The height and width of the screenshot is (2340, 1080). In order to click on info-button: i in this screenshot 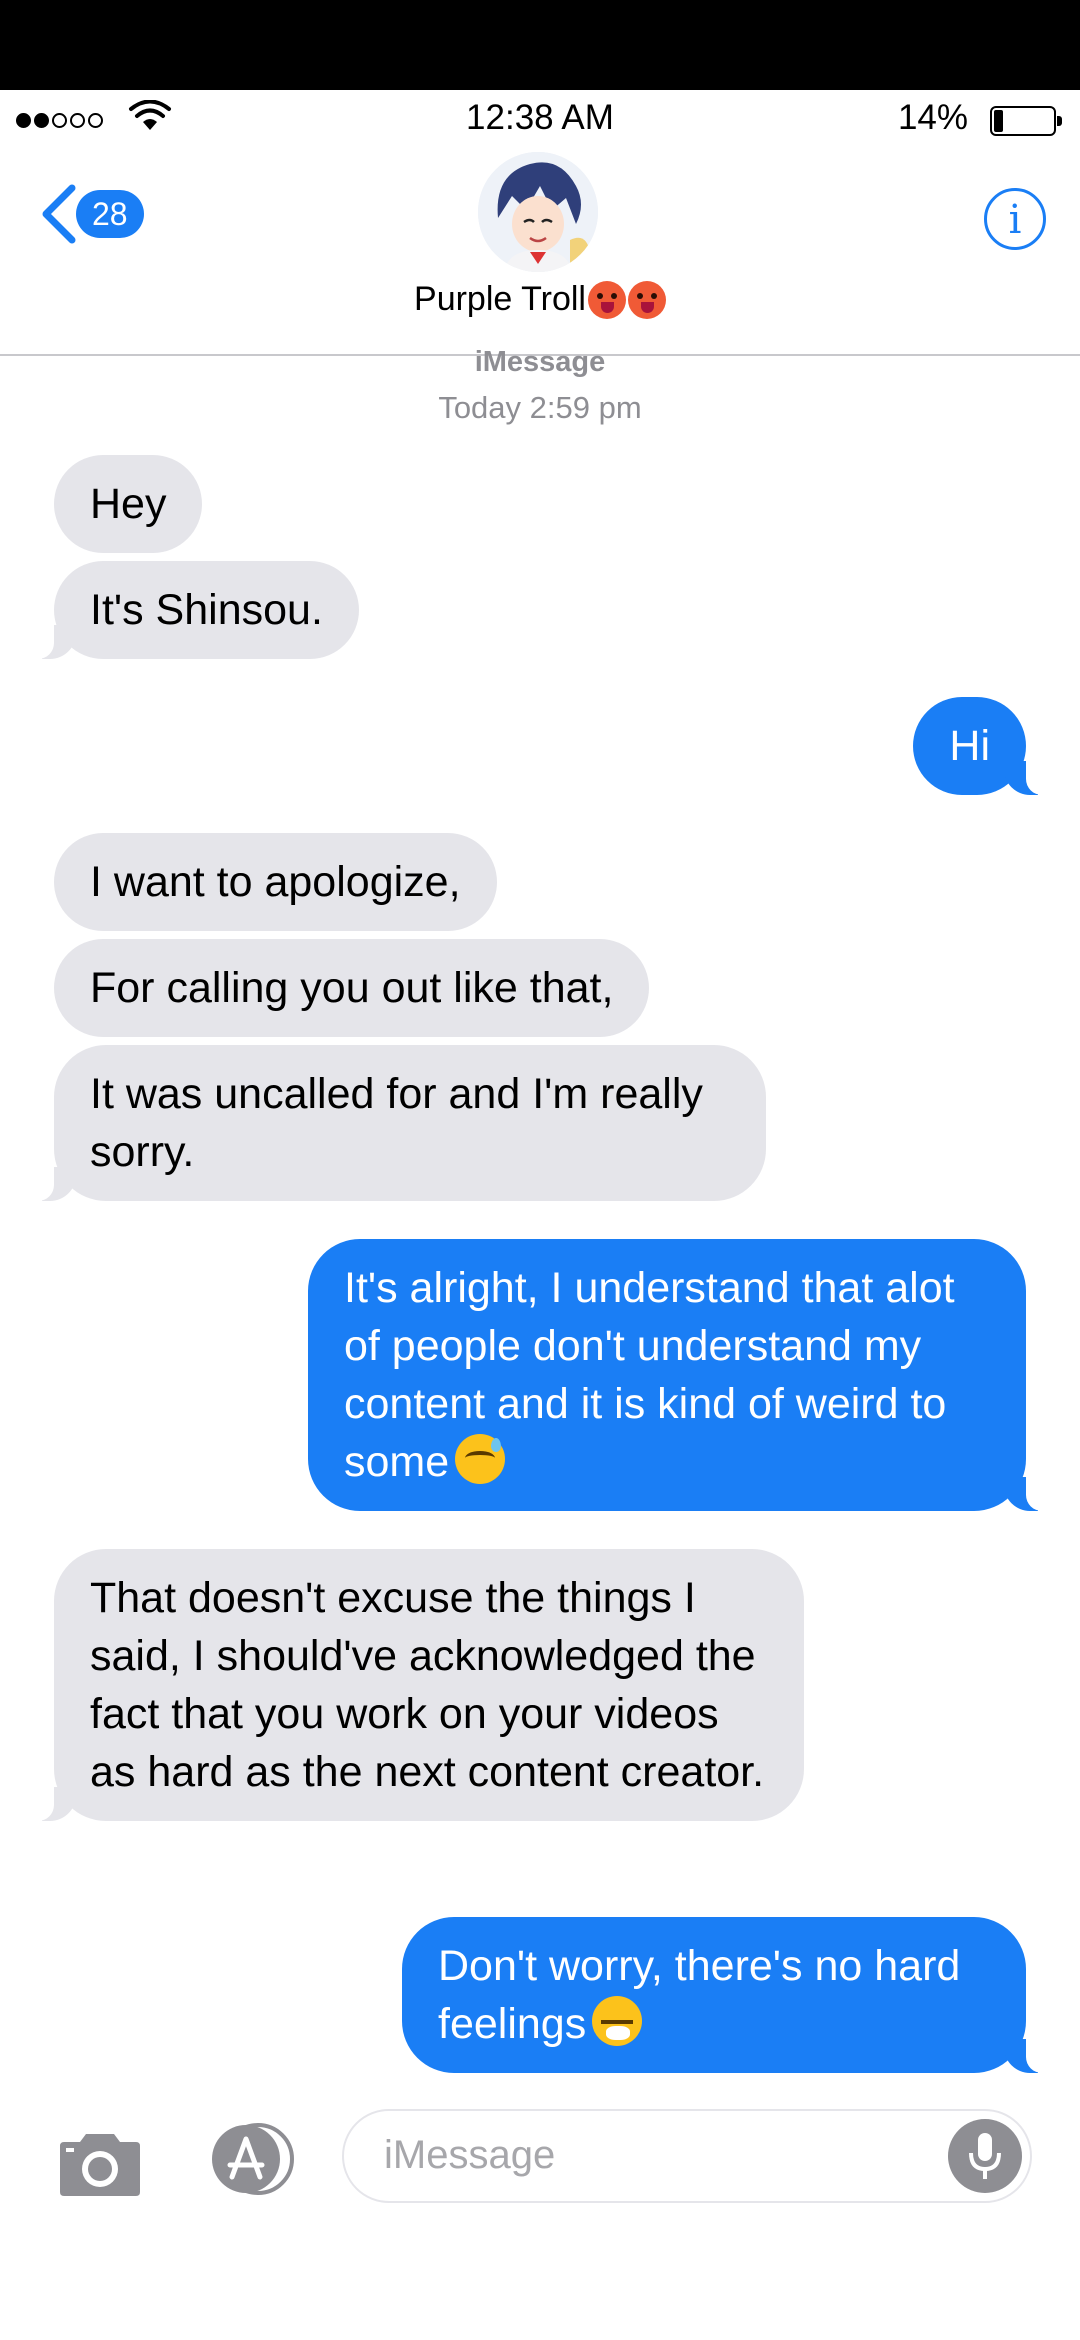, I will do `click(1015, 219)`.